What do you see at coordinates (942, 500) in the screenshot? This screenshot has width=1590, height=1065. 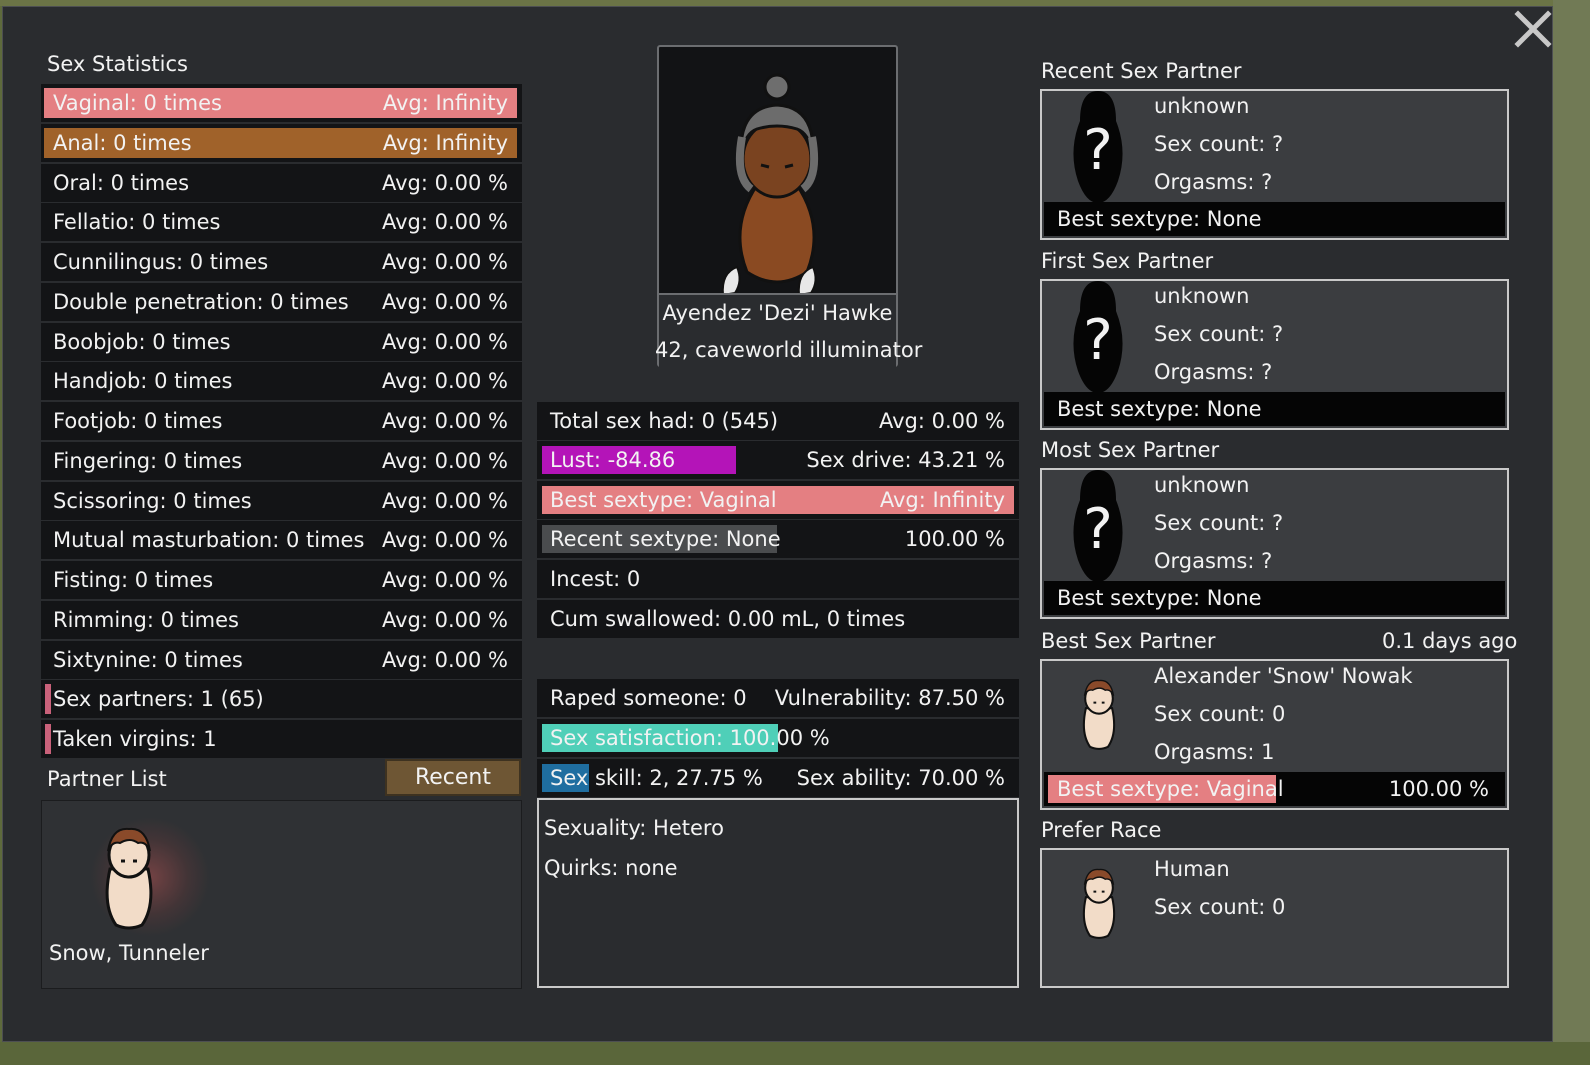 I see `best-avg-label: Avg: Infinity` at bounding box center [942, 500].